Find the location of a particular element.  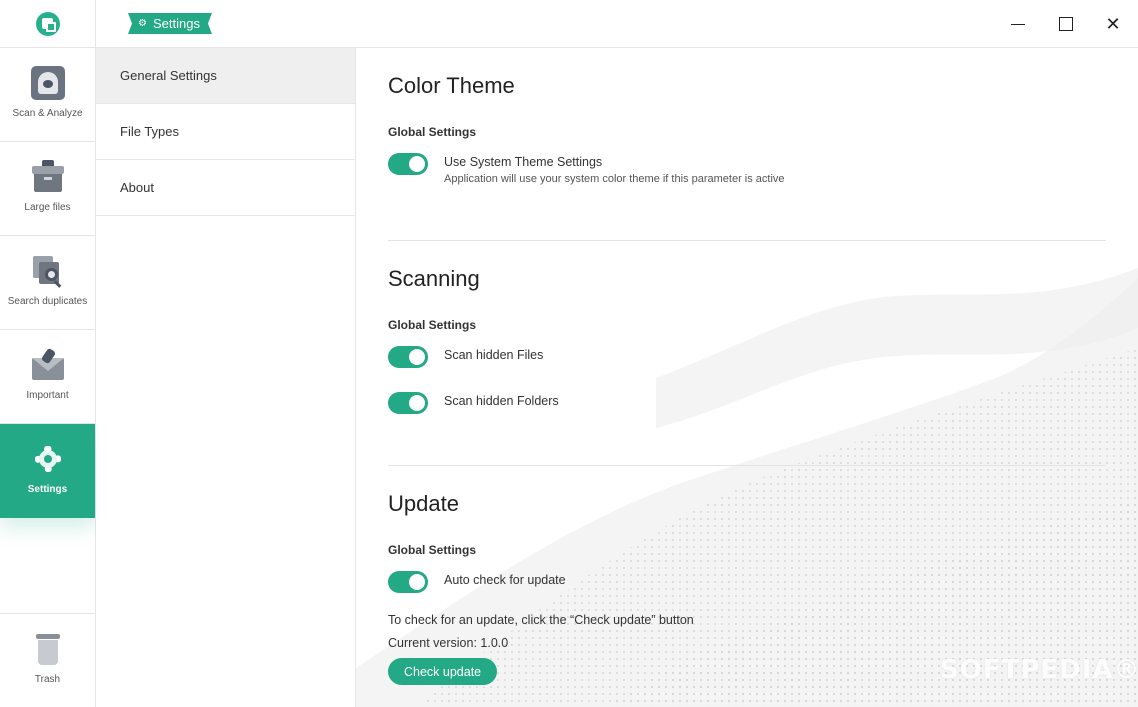

toggle-label: Scan hidden Folders is located at coordinates (501, 401).